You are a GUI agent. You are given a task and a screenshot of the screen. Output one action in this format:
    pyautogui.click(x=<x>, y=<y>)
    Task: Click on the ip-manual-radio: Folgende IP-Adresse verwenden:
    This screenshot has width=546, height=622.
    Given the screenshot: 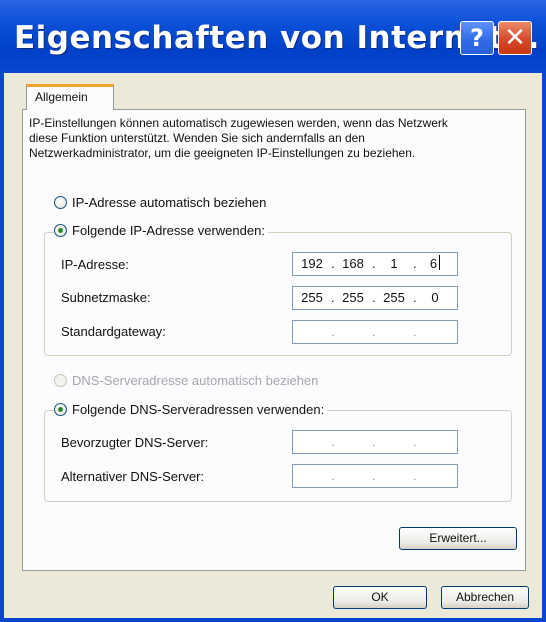 What is the action you would take?
    pyautogui.click(x=161, y=231)
    